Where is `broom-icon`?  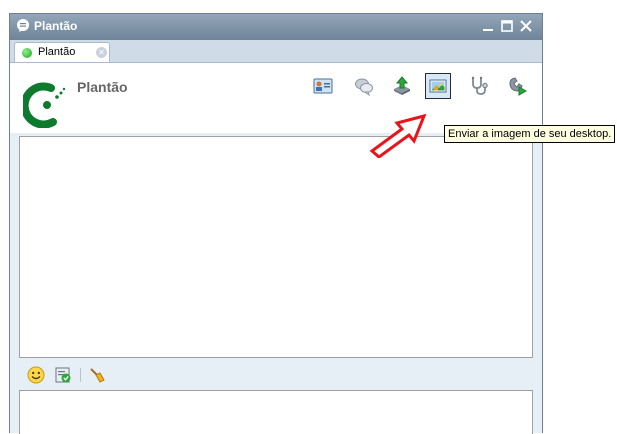
broom-icon is located at coordinates (97, 375).